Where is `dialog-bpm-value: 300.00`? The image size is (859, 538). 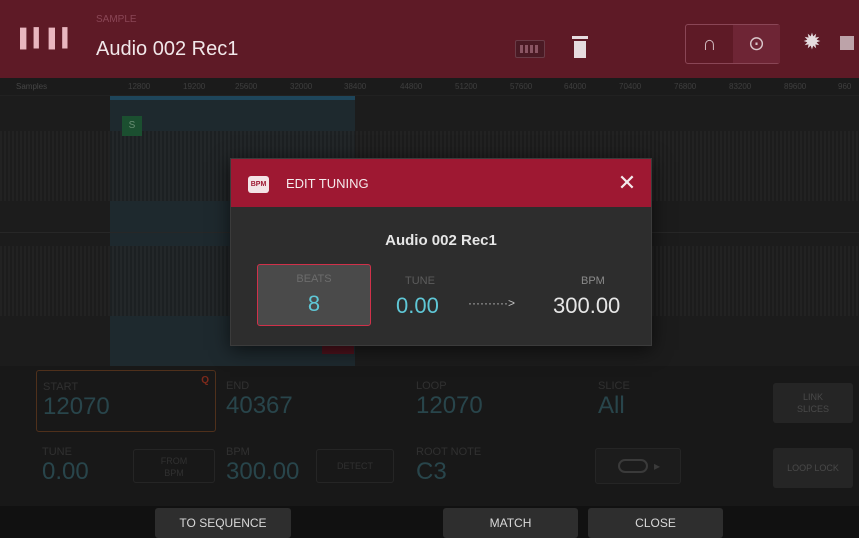 dialog-bpm-value: 300.00 is located at coordinates (587, 305).